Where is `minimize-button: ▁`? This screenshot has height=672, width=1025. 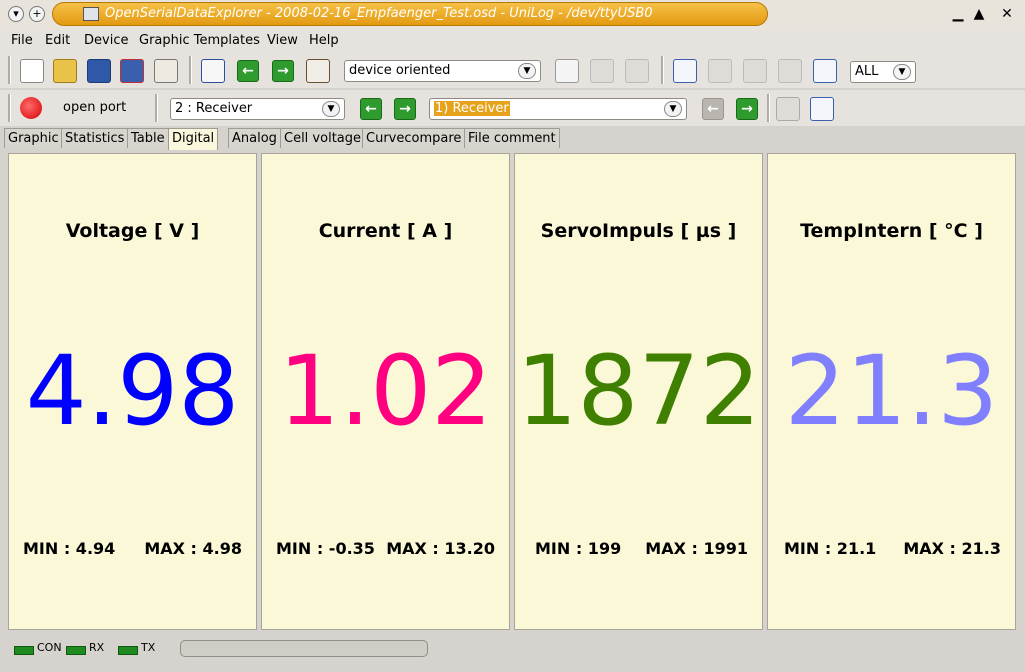
minimize-button: ▁ is located at coordinates (958, 14).